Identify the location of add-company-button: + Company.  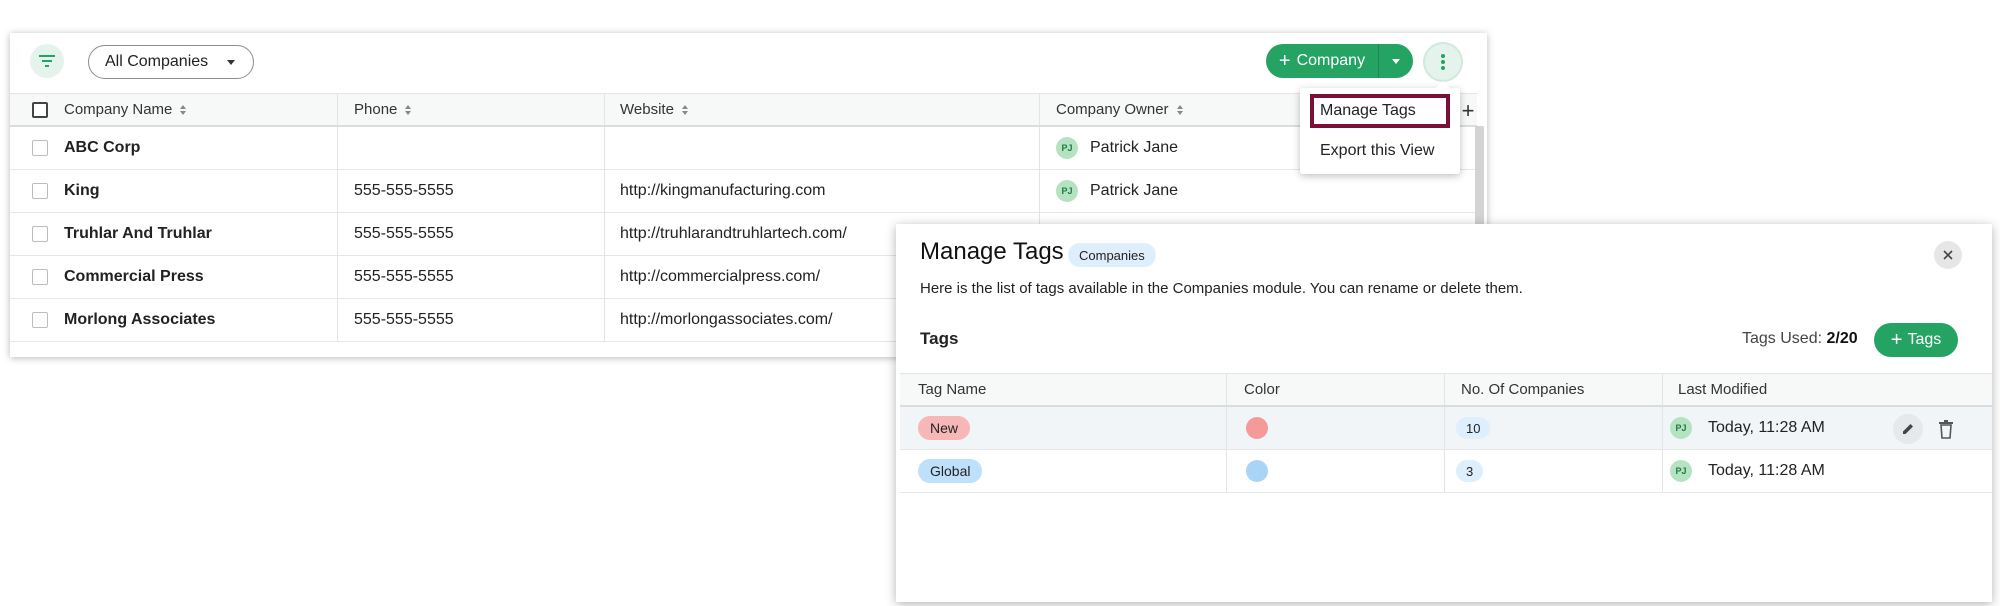
(1339, 61).